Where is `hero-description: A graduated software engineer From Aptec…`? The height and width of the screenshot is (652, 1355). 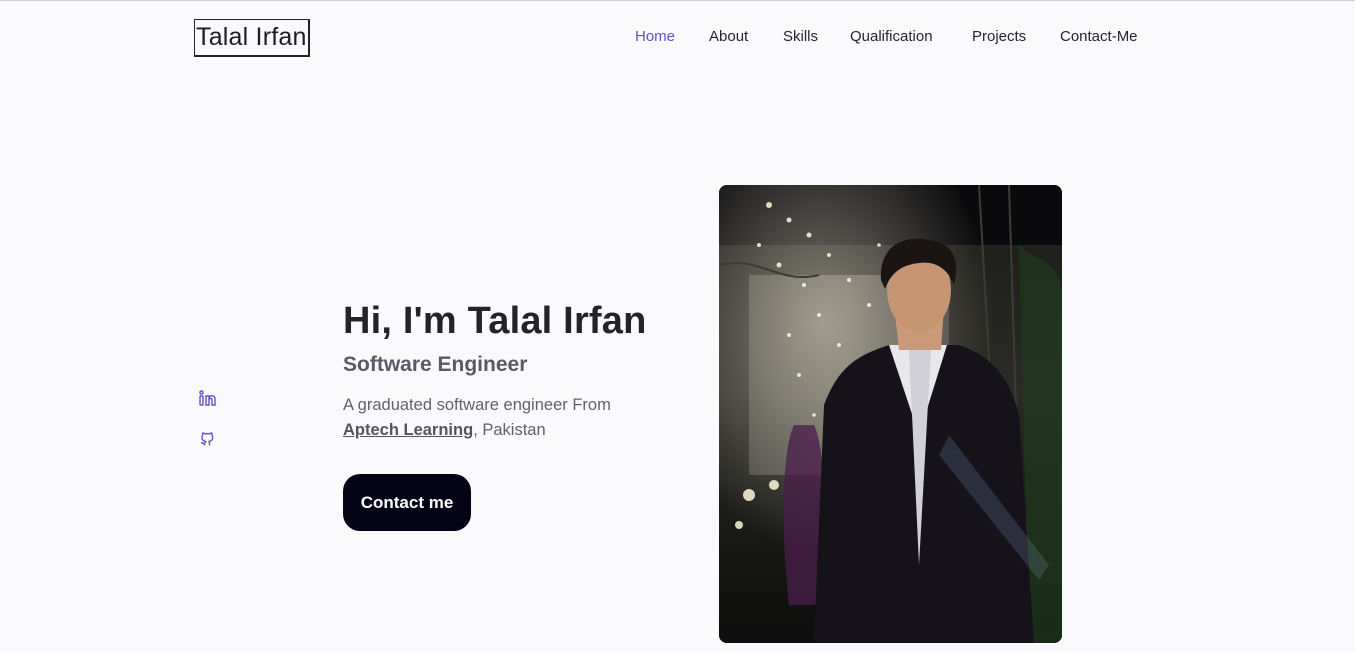 hero-description: A graduated software engineer From Aptec… is located at coordinates (508, 418).